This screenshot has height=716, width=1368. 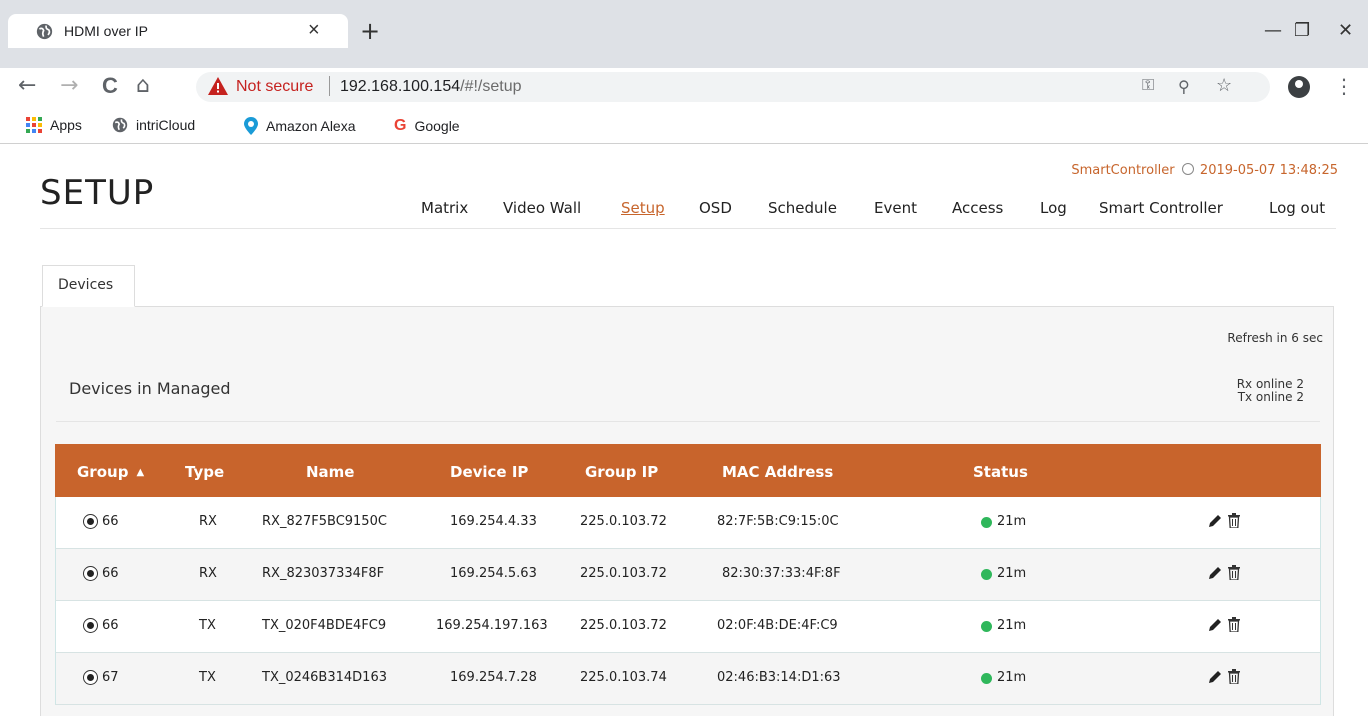 What do you see at coordinates (1184, 87) in the screenshot?
I see `zoom-icon: ⚲` at bounding box center [1184, 87].